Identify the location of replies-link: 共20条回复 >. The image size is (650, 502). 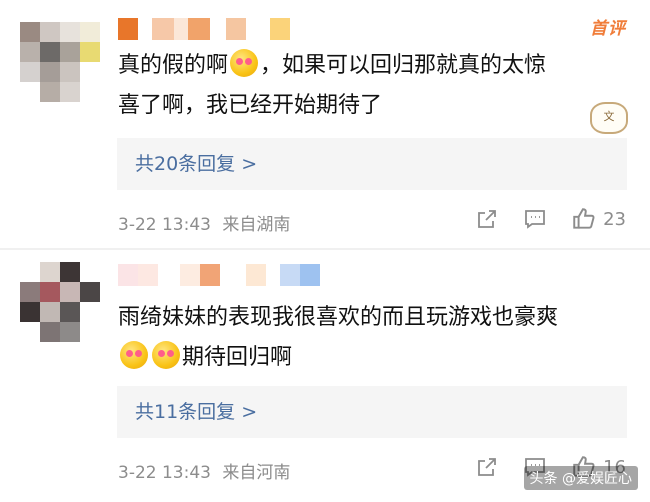
(372, 164).